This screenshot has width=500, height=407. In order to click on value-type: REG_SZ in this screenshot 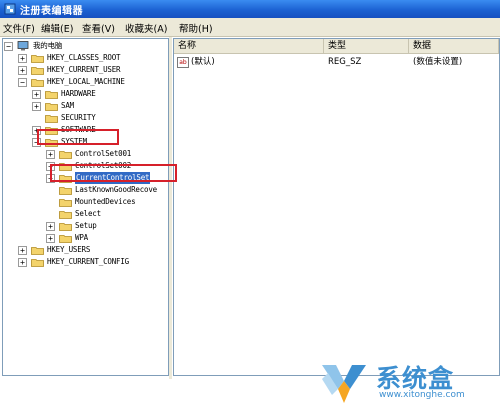, I will do `click(345, 62)`.